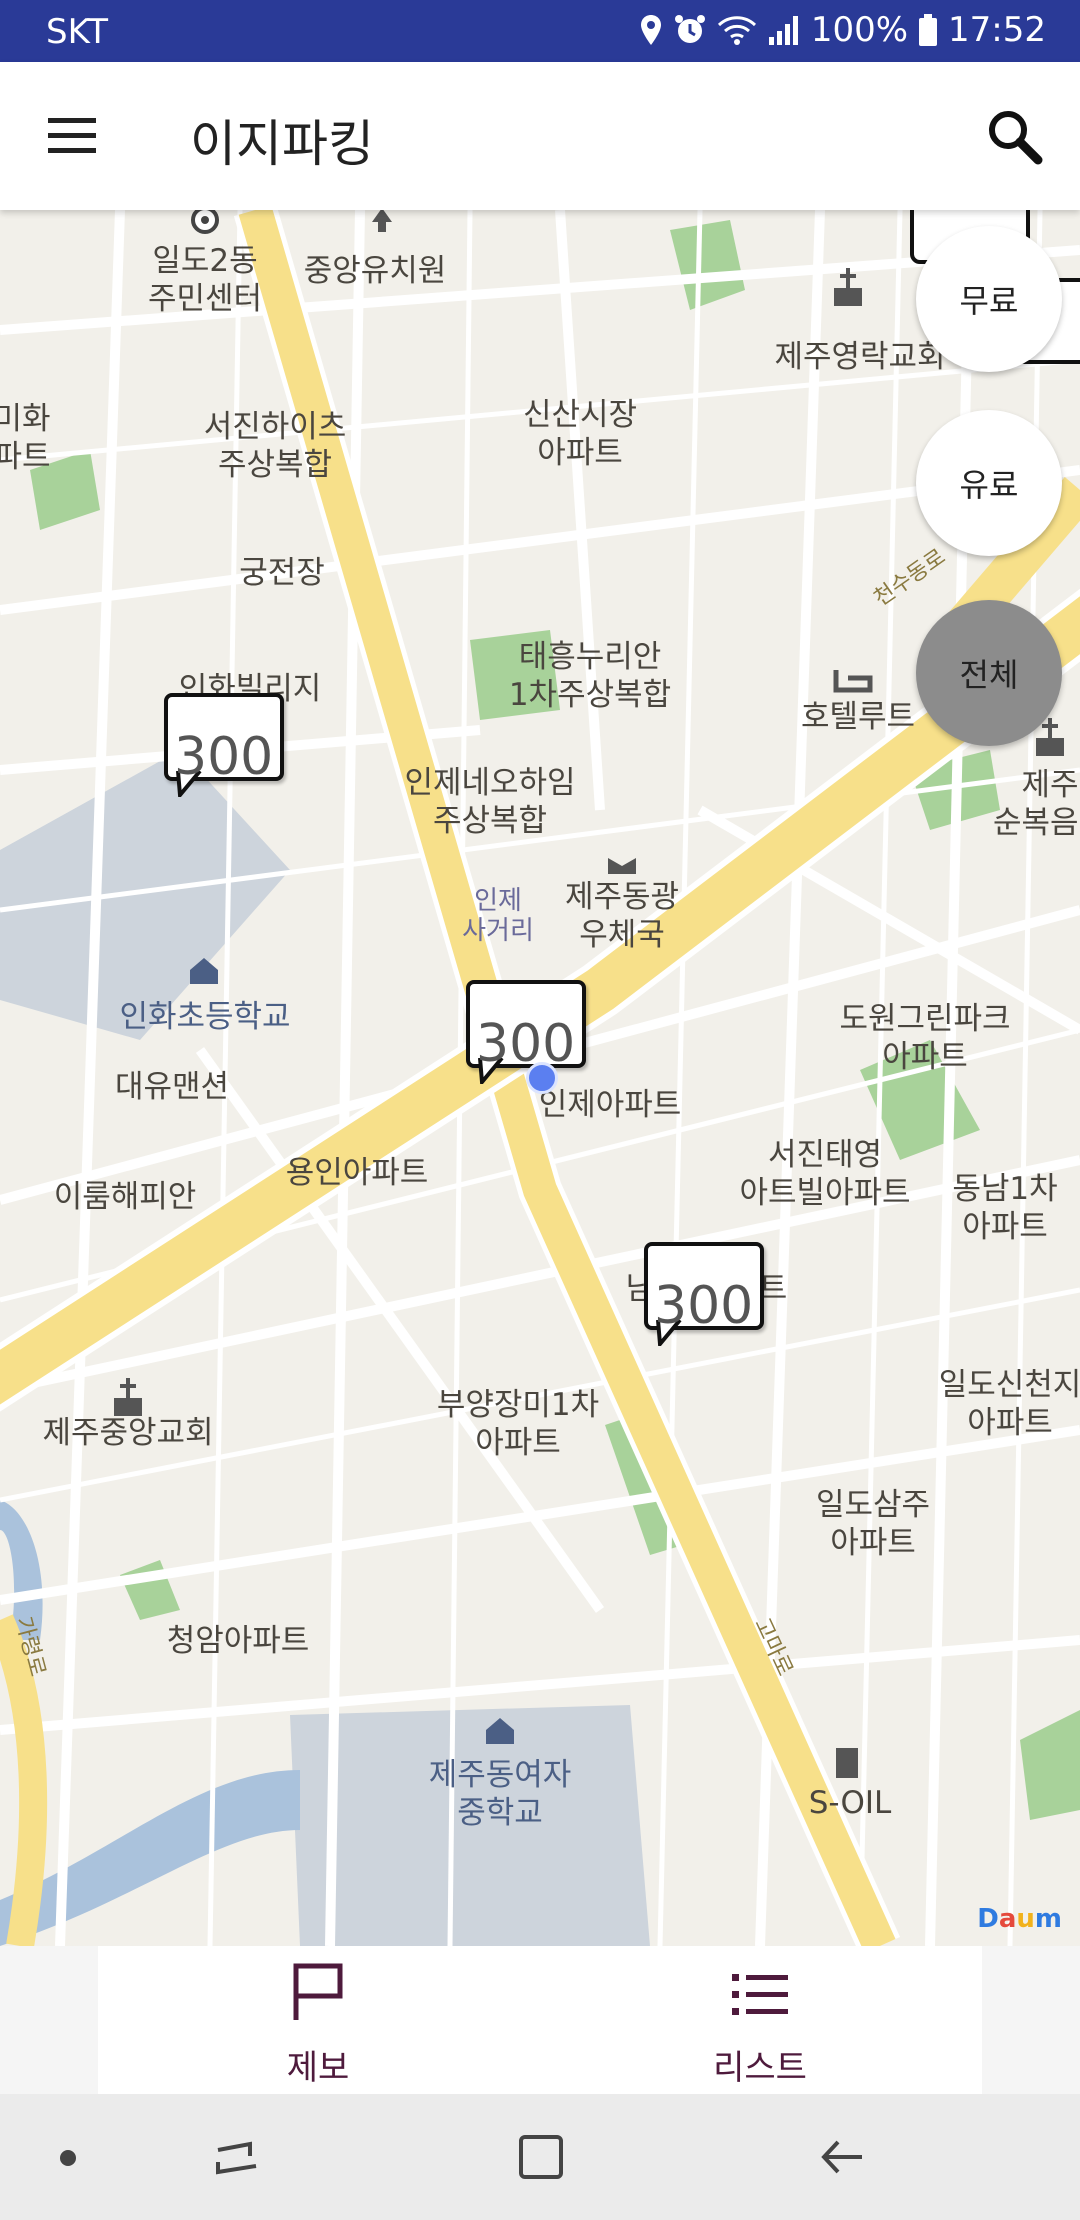 The height and width of the screenshot is (2220, 1080). What do you see at coordinates (72, 136) in the screenshot?
I see `hamburger-menu-icon` at bounding box center [72, 136].